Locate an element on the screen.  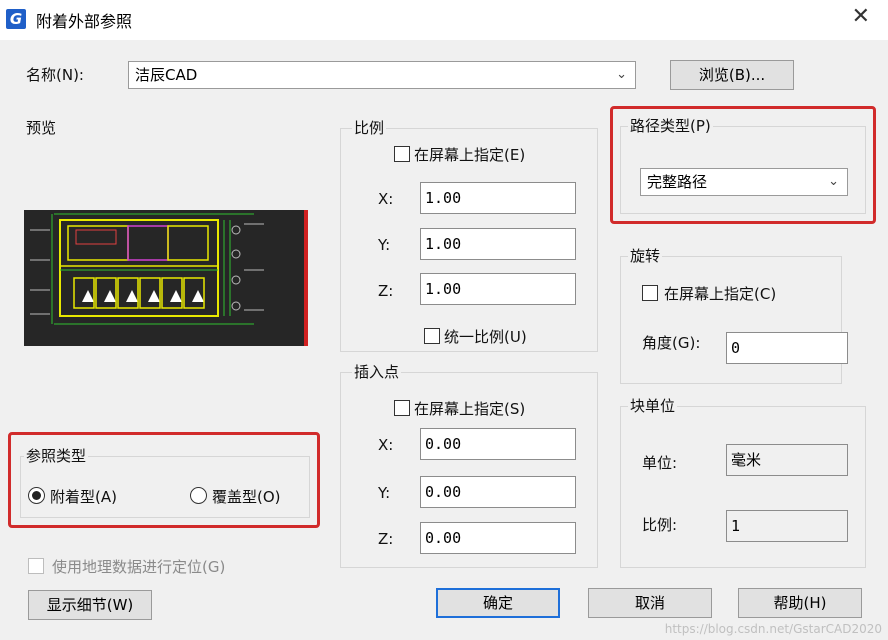
scale-y-input: 1.00 is located at coordinates (498, 244).